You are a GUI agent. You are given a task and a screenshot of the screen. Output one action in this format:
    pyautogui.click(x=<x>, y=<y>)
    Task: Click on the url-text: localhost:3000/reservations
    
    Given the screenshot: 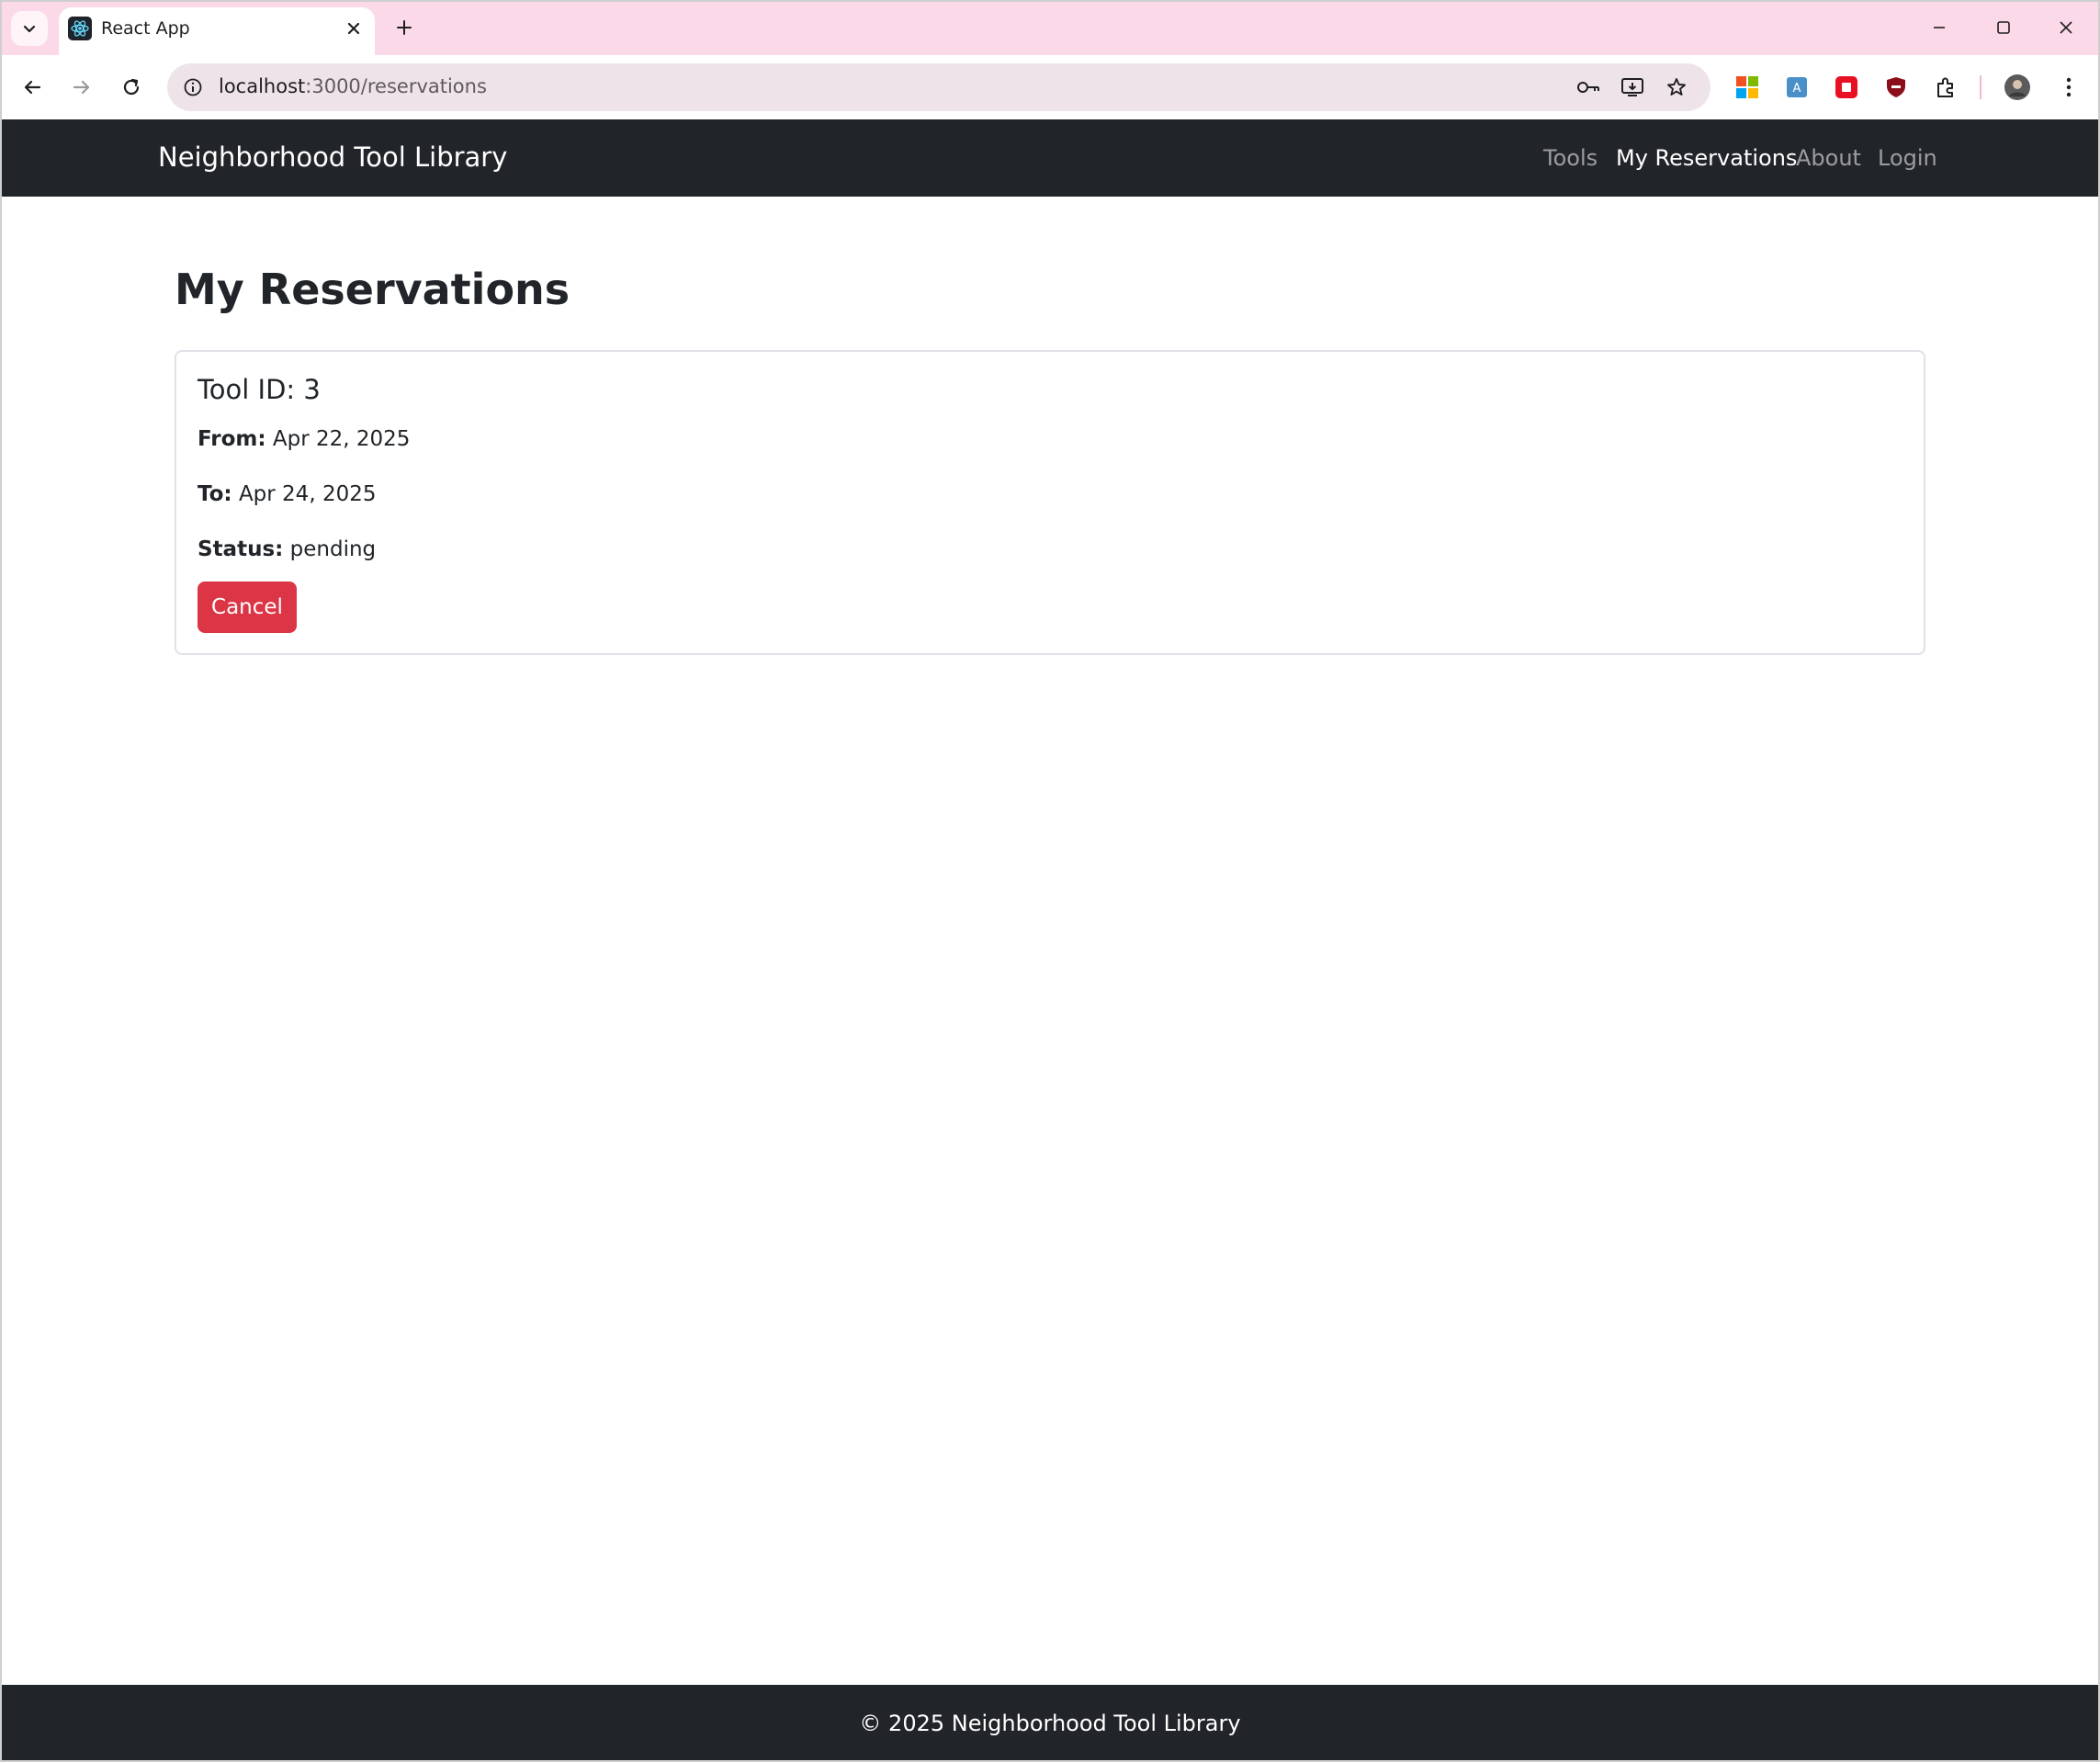 What is the action you would take?
    pyautogui.click(x=353, y=86)
    